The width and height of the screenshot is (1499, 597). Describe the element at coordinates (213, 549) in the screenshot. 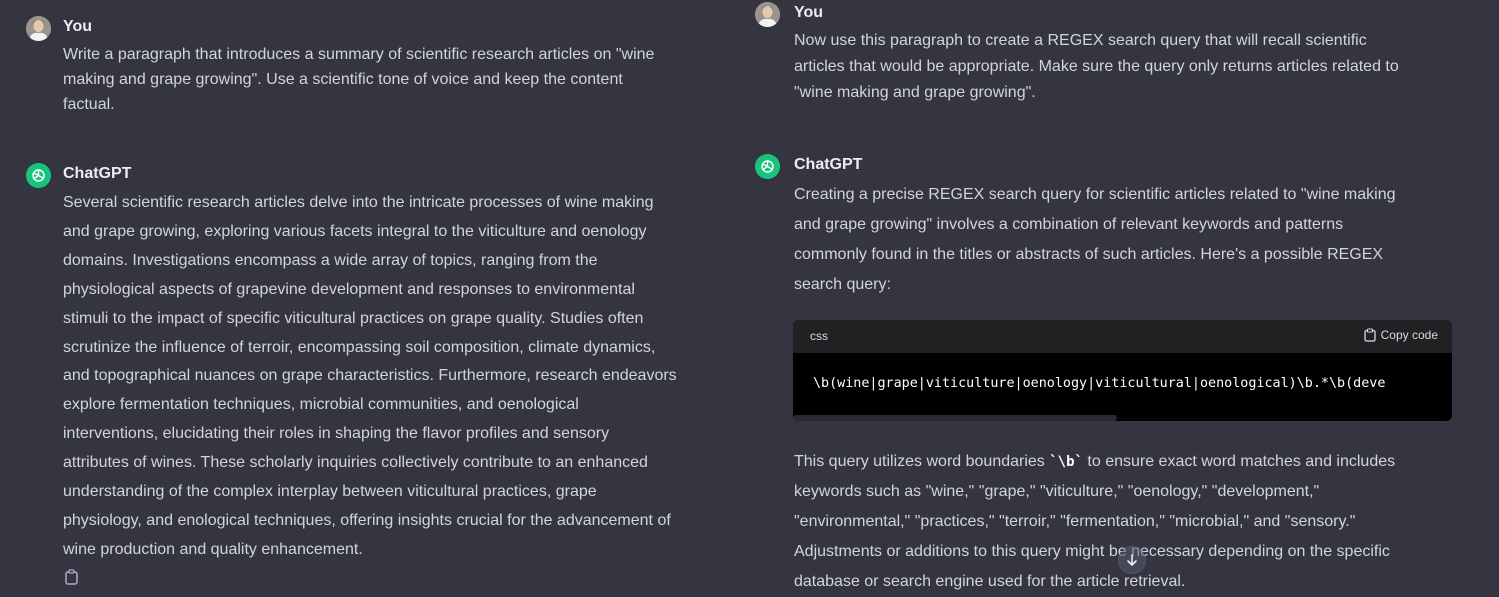

I see `message-line: wine production and quality enhancement.` at that location.